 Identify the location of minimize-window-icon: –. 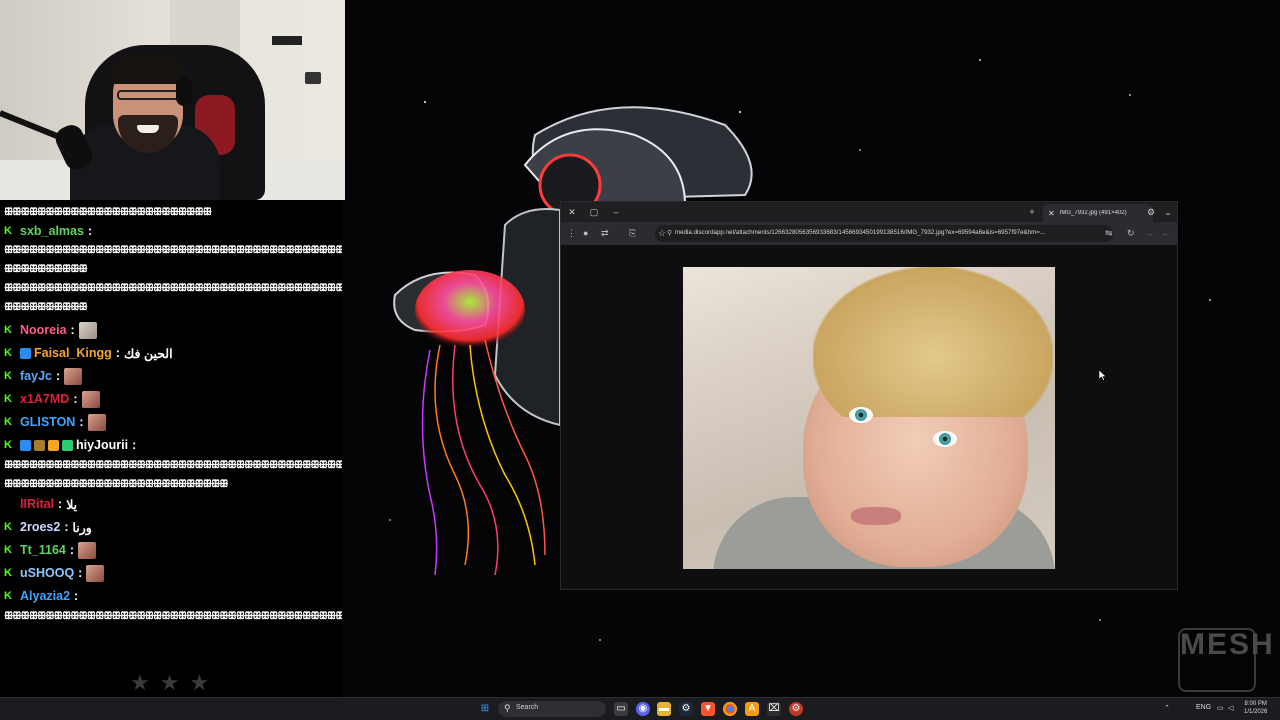
(616, 212).